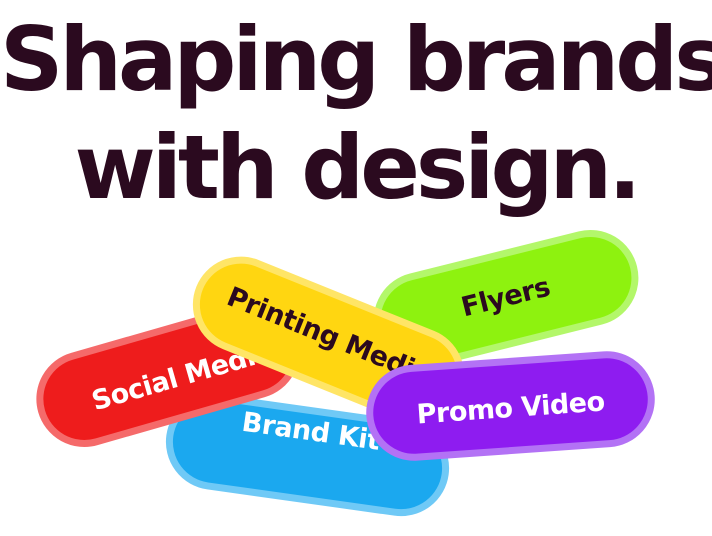 The width and height of the screenshot is (712, 536). Describe the element at coordinates (505, 297) in the screenshot. I see `pill-flyers-label: Flyers` at that location.